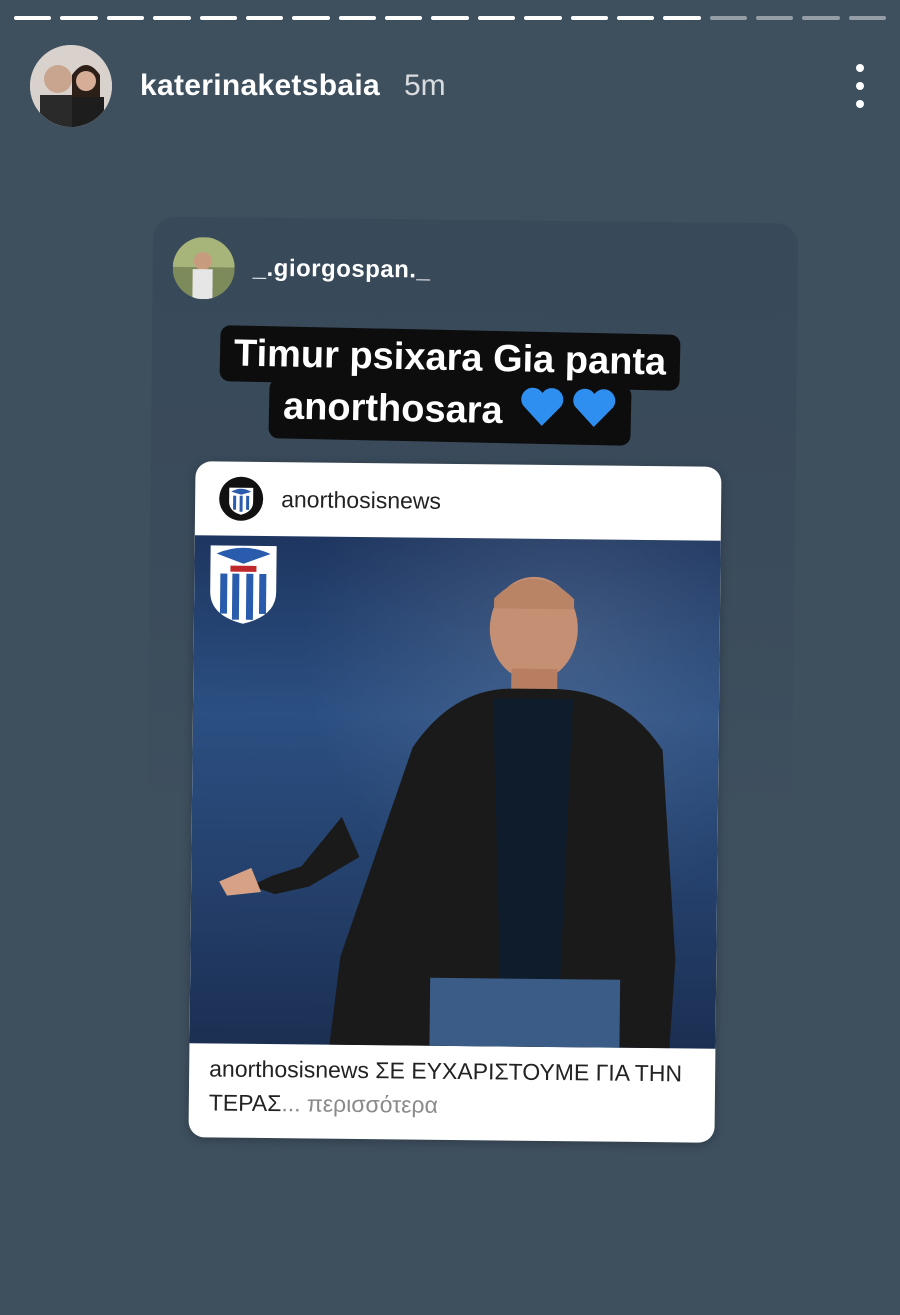  Describe the element at coordinates (359, 1104) in the screenshot. I see `post-caption-more-link: ... περισσότερα` at that location.